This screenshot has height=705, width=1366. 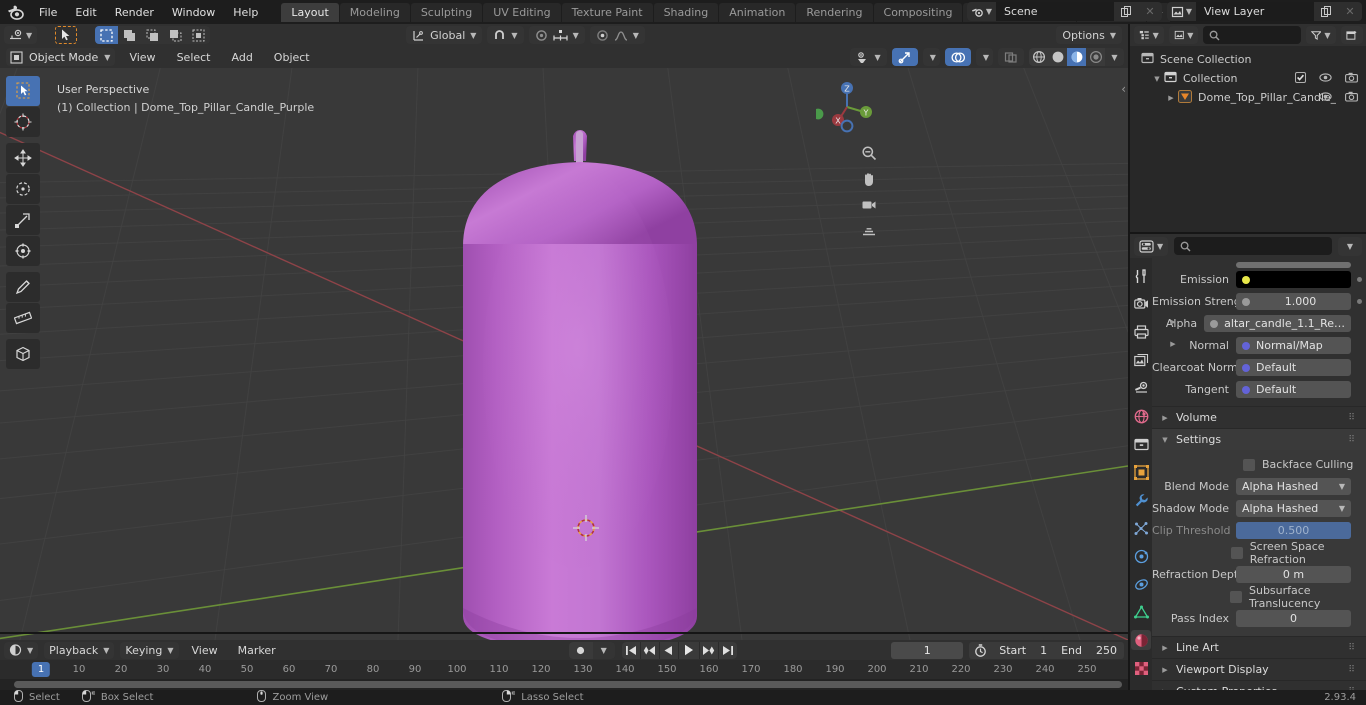 What do you see at coordinates (107, 35) in the screenshot?
I see `select-set-icon` at bounding box center [107, 35].